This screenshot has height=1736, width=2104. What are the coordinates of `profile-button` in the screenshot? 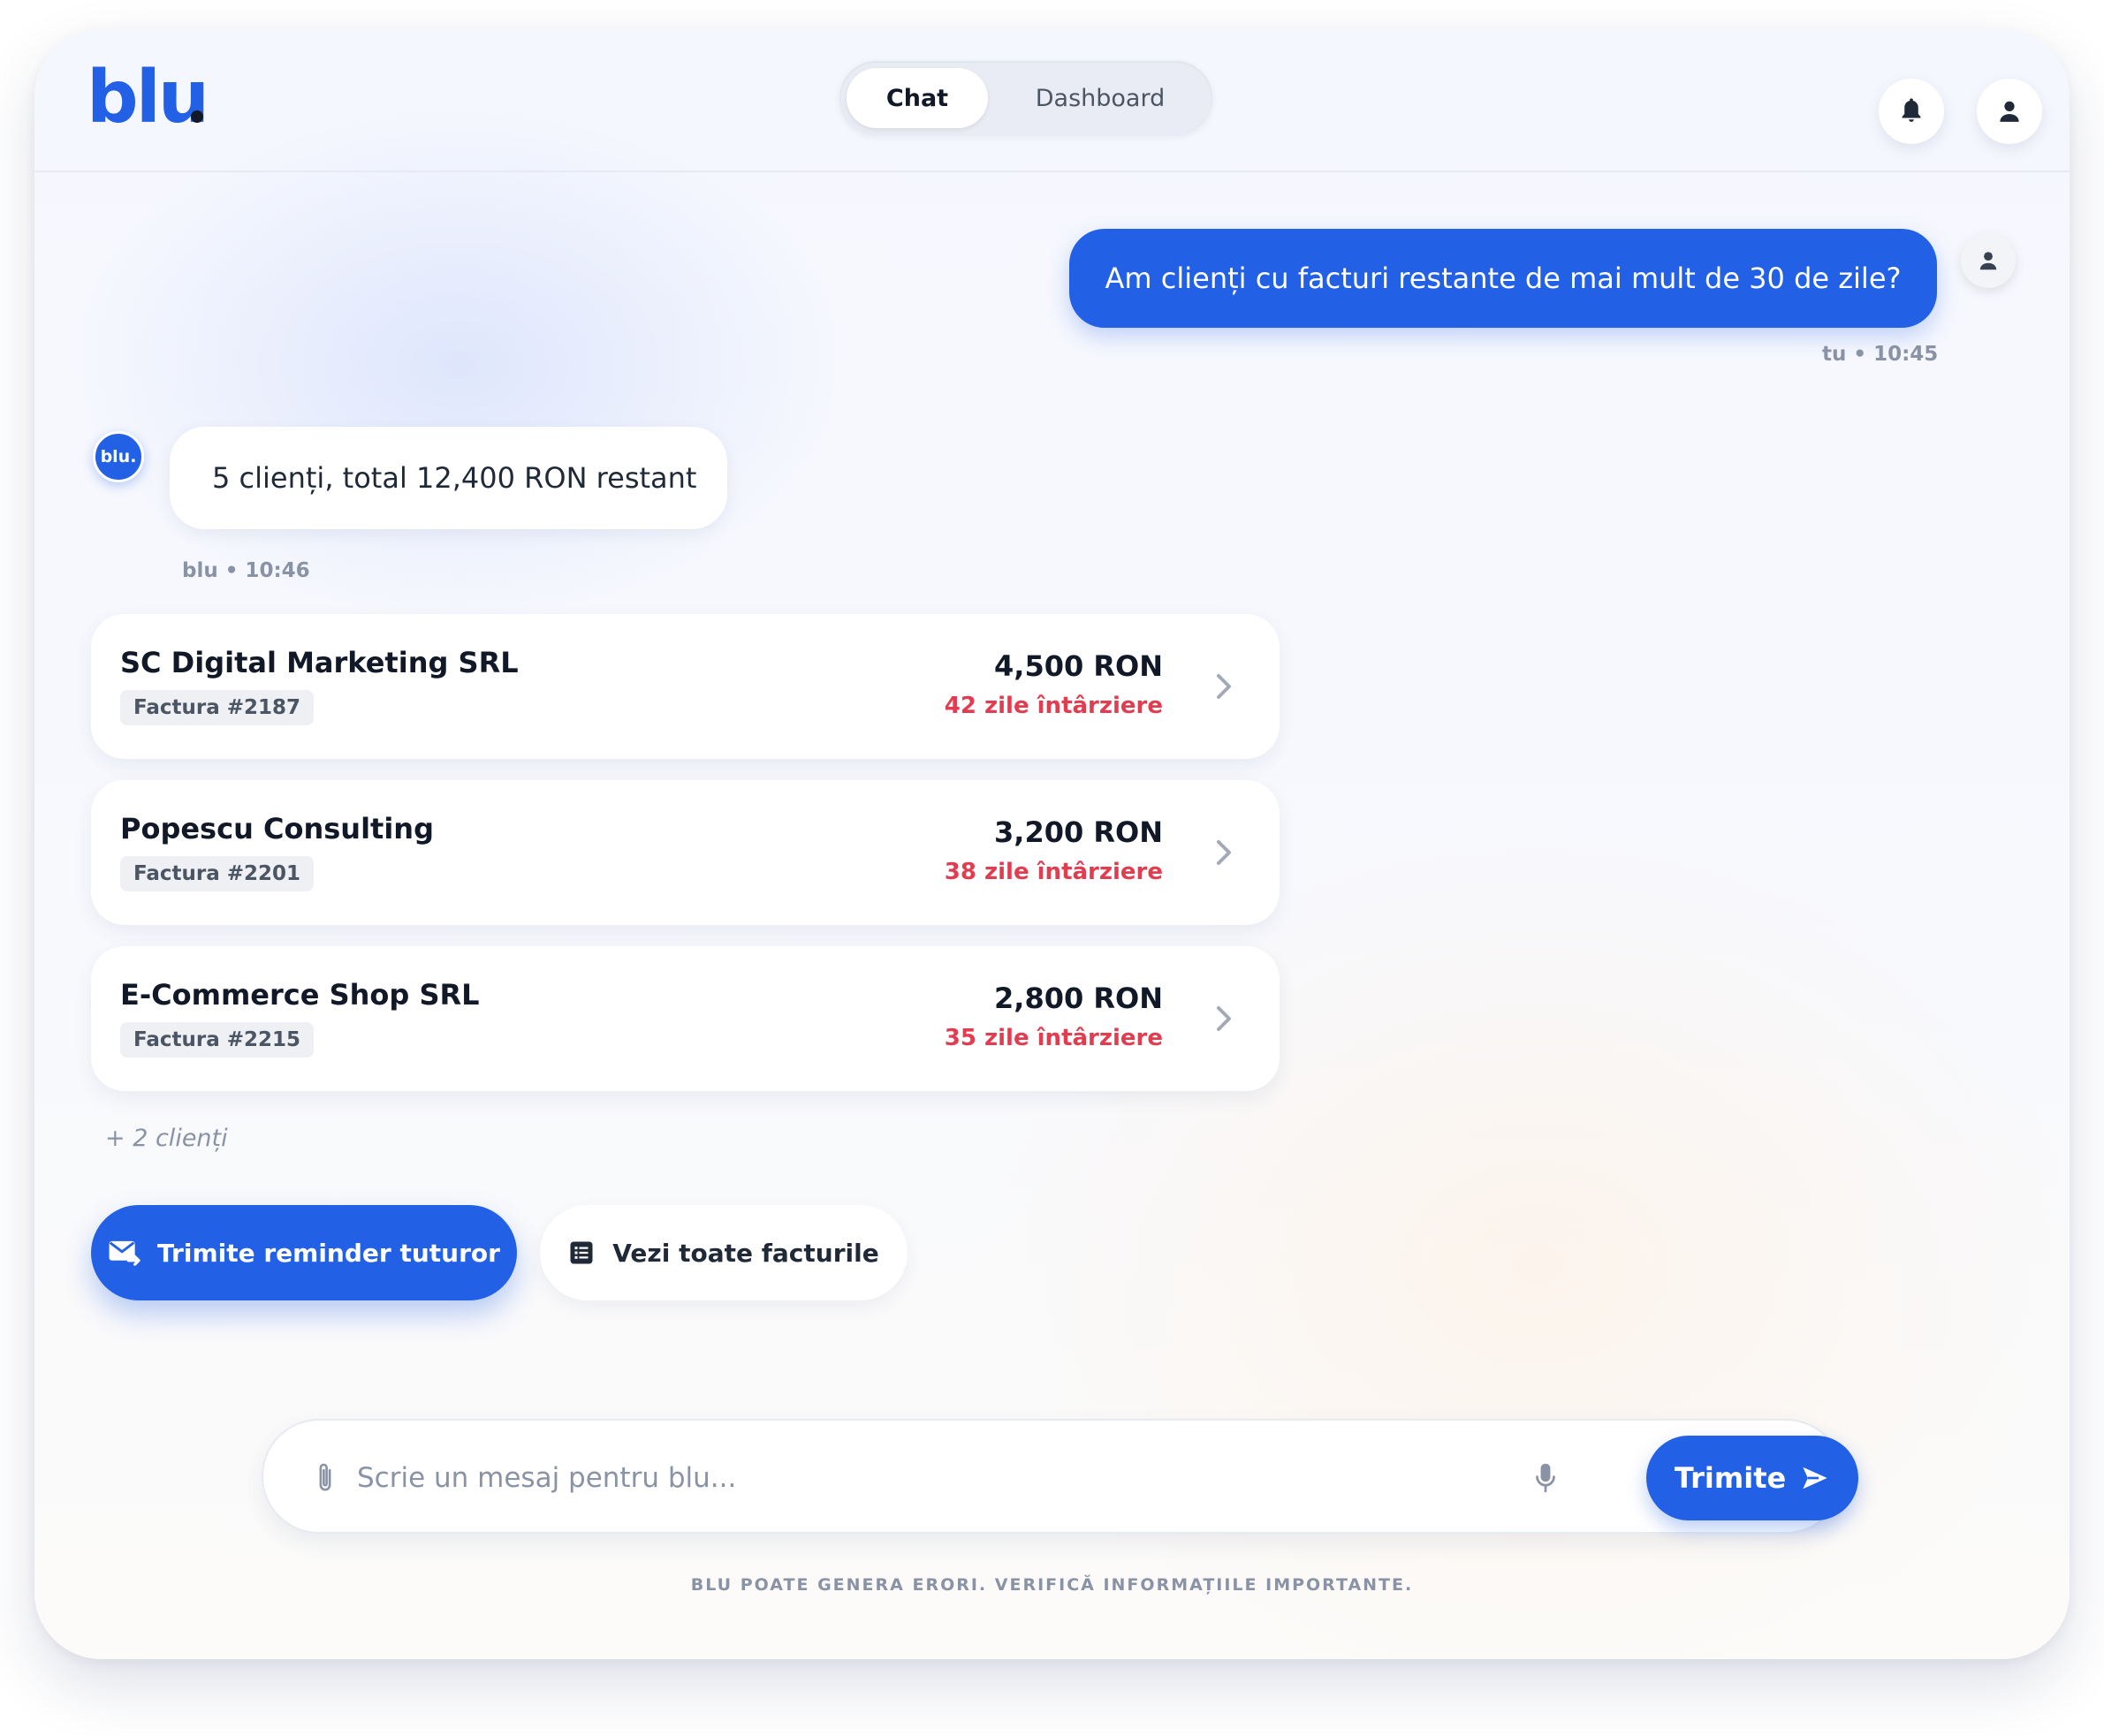 It's located at (2009, 111).